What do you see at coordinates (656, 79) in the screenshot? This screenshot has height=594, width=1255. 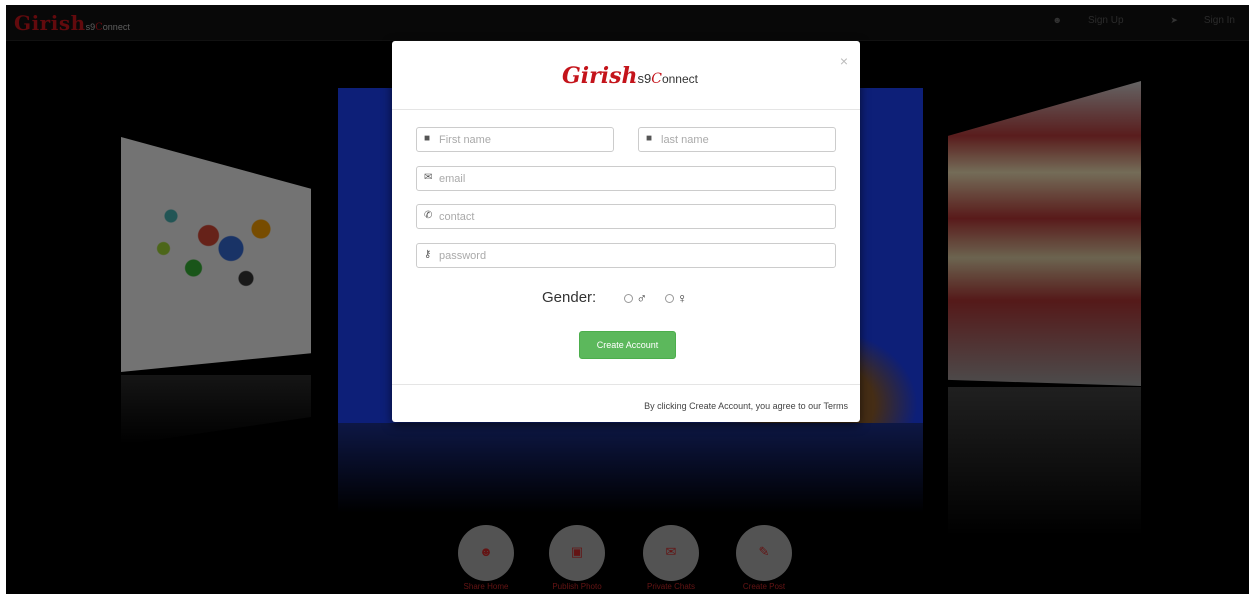 I see `logo-c-text: C` at bounding box center [656, 79].